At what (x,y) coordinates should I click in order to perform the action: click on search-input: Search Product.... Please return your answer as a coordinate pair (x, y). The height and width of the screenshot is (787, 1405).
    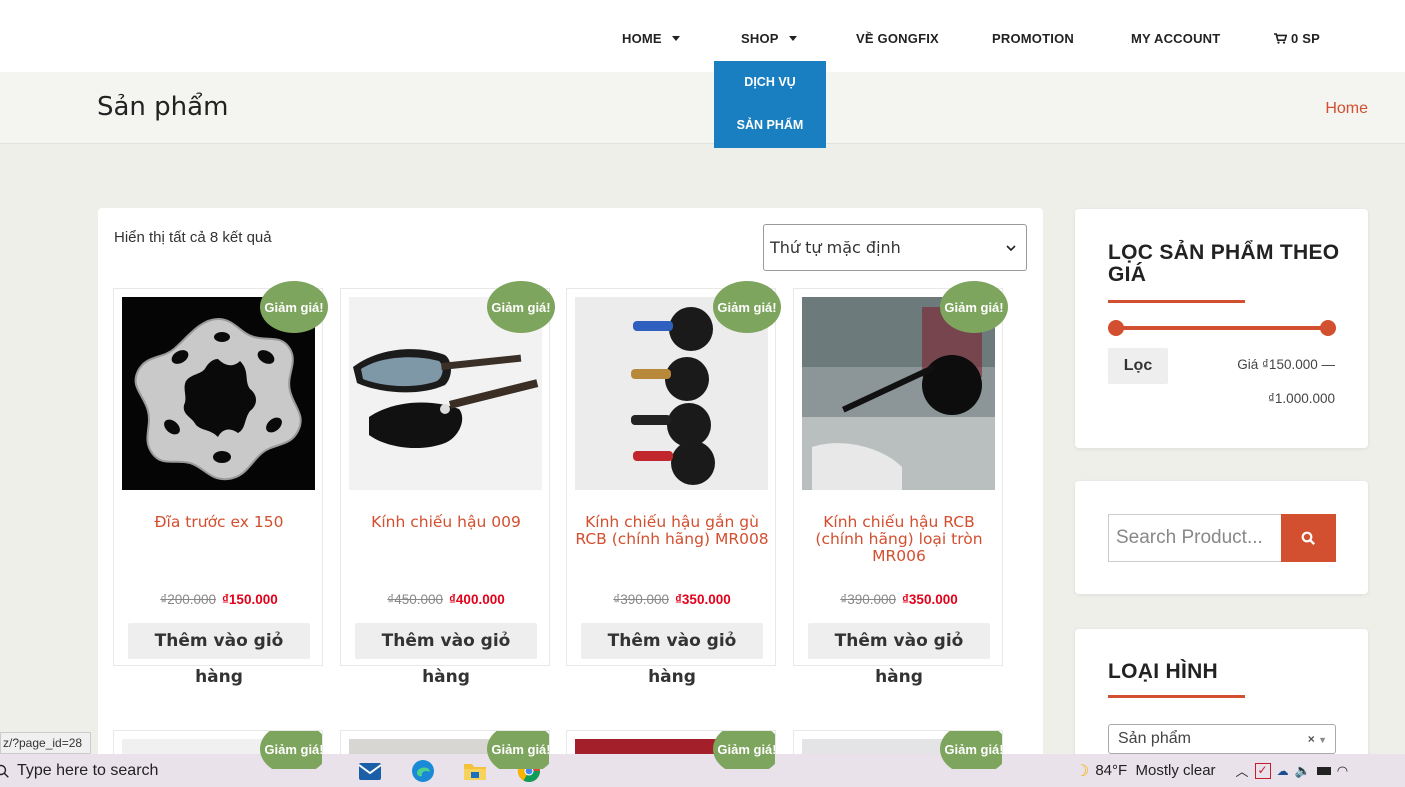
    Looking at the image, I should click on (1194, 538).